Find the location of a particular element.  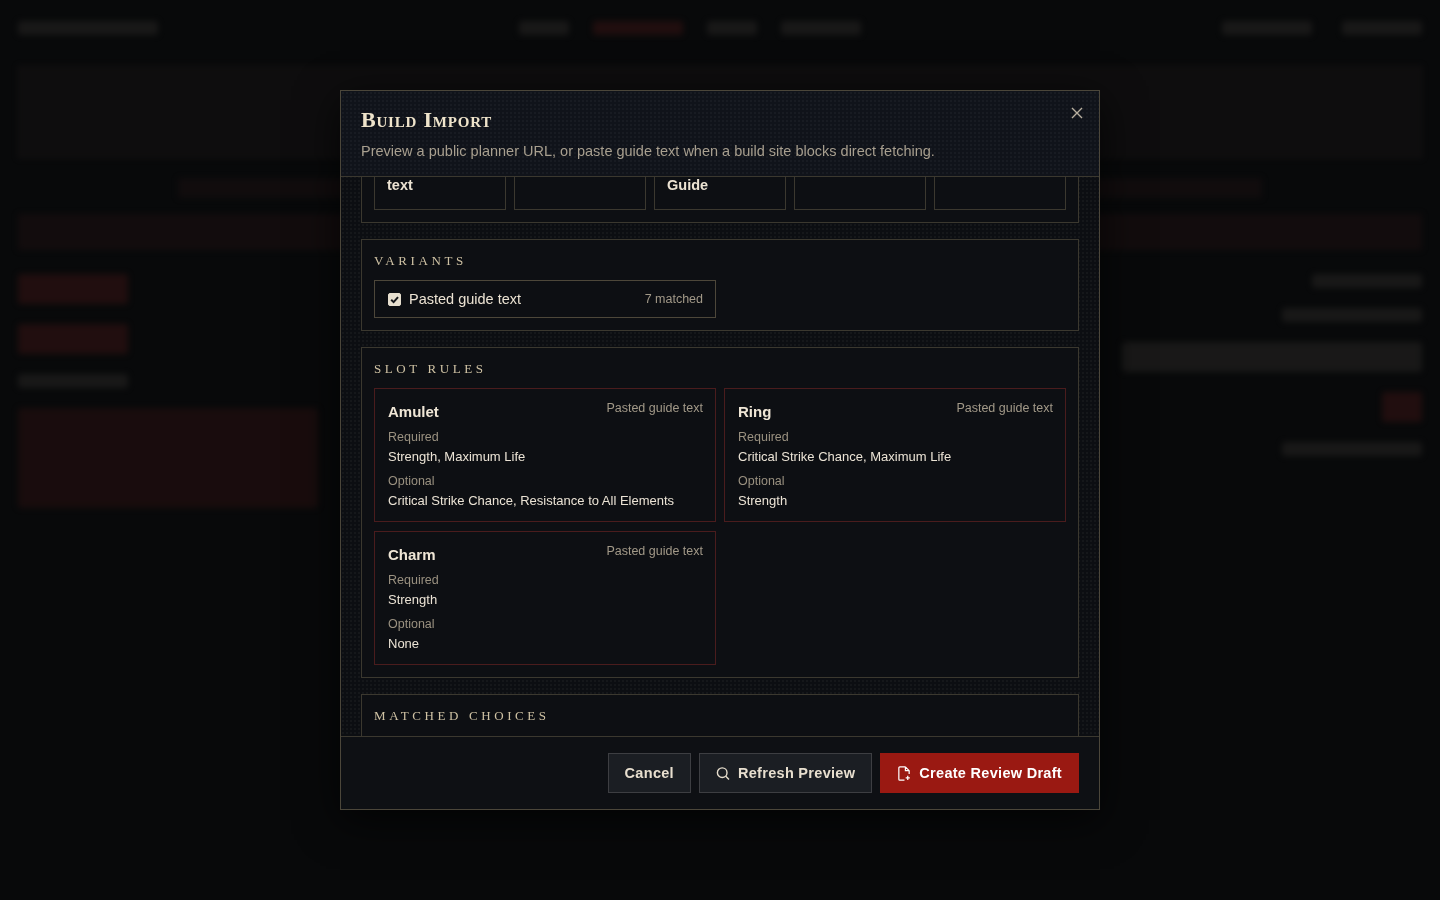

required-stats: Strength, Maximum Life is located at coordinates (457, 457).